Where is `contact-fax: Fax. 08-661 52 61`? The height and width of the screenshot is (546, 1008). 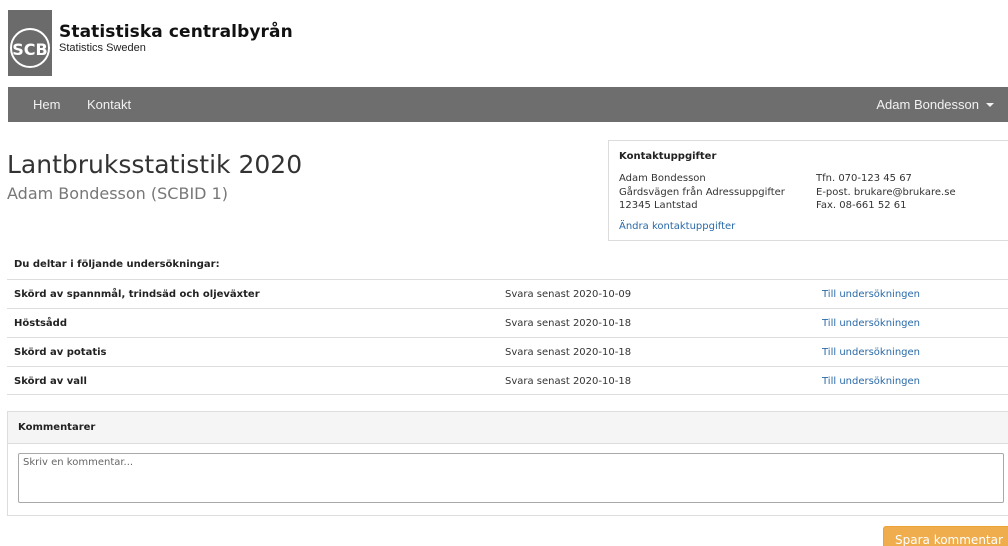 contact-fax: Fax. 08-661 52 61 is located at coordinates (861, 205).